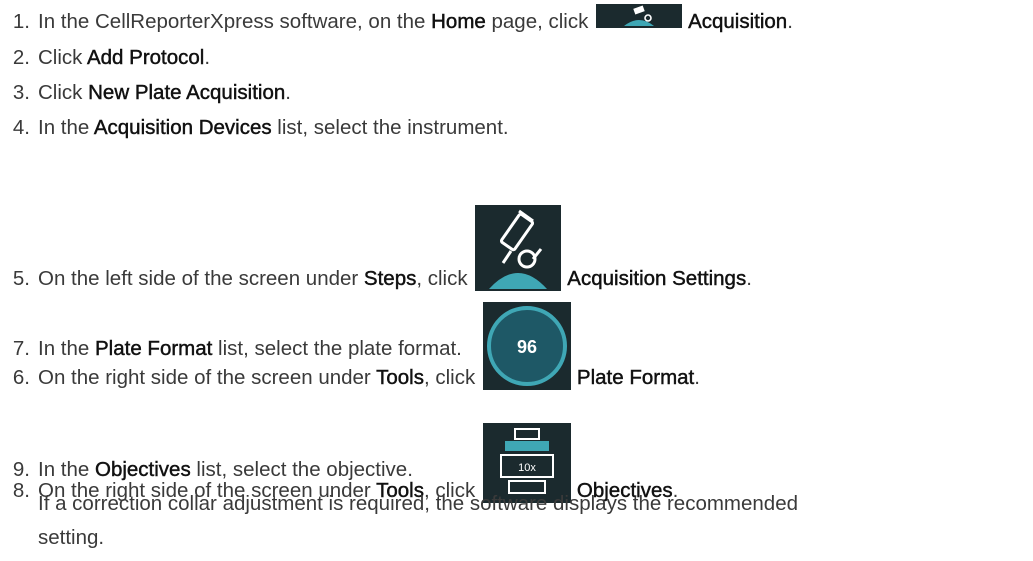 Image resolution: width=1033 pixels, height=561 pixels. What do you see at coordinates (21, 469) in the screenshot?
I see `step-number: 9.` at bounding box center [21, 469].